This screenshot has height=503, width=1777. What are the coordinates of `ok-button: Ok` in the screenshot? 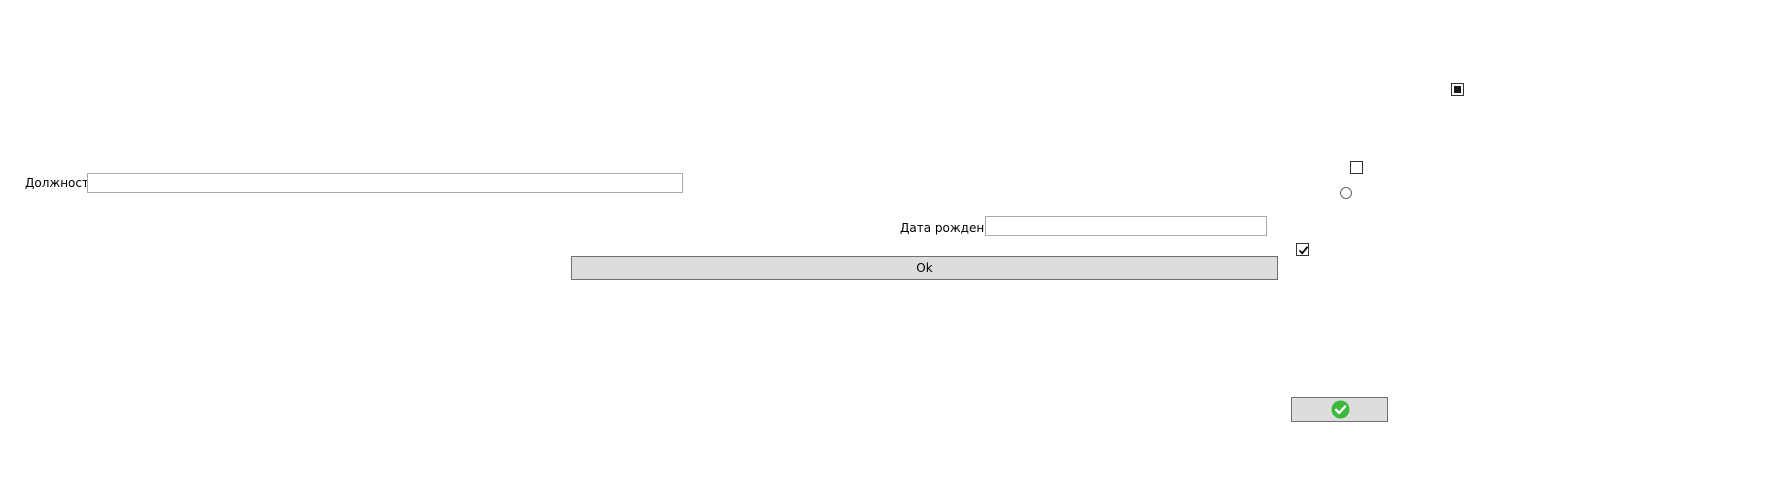 It's located at (924, 268).